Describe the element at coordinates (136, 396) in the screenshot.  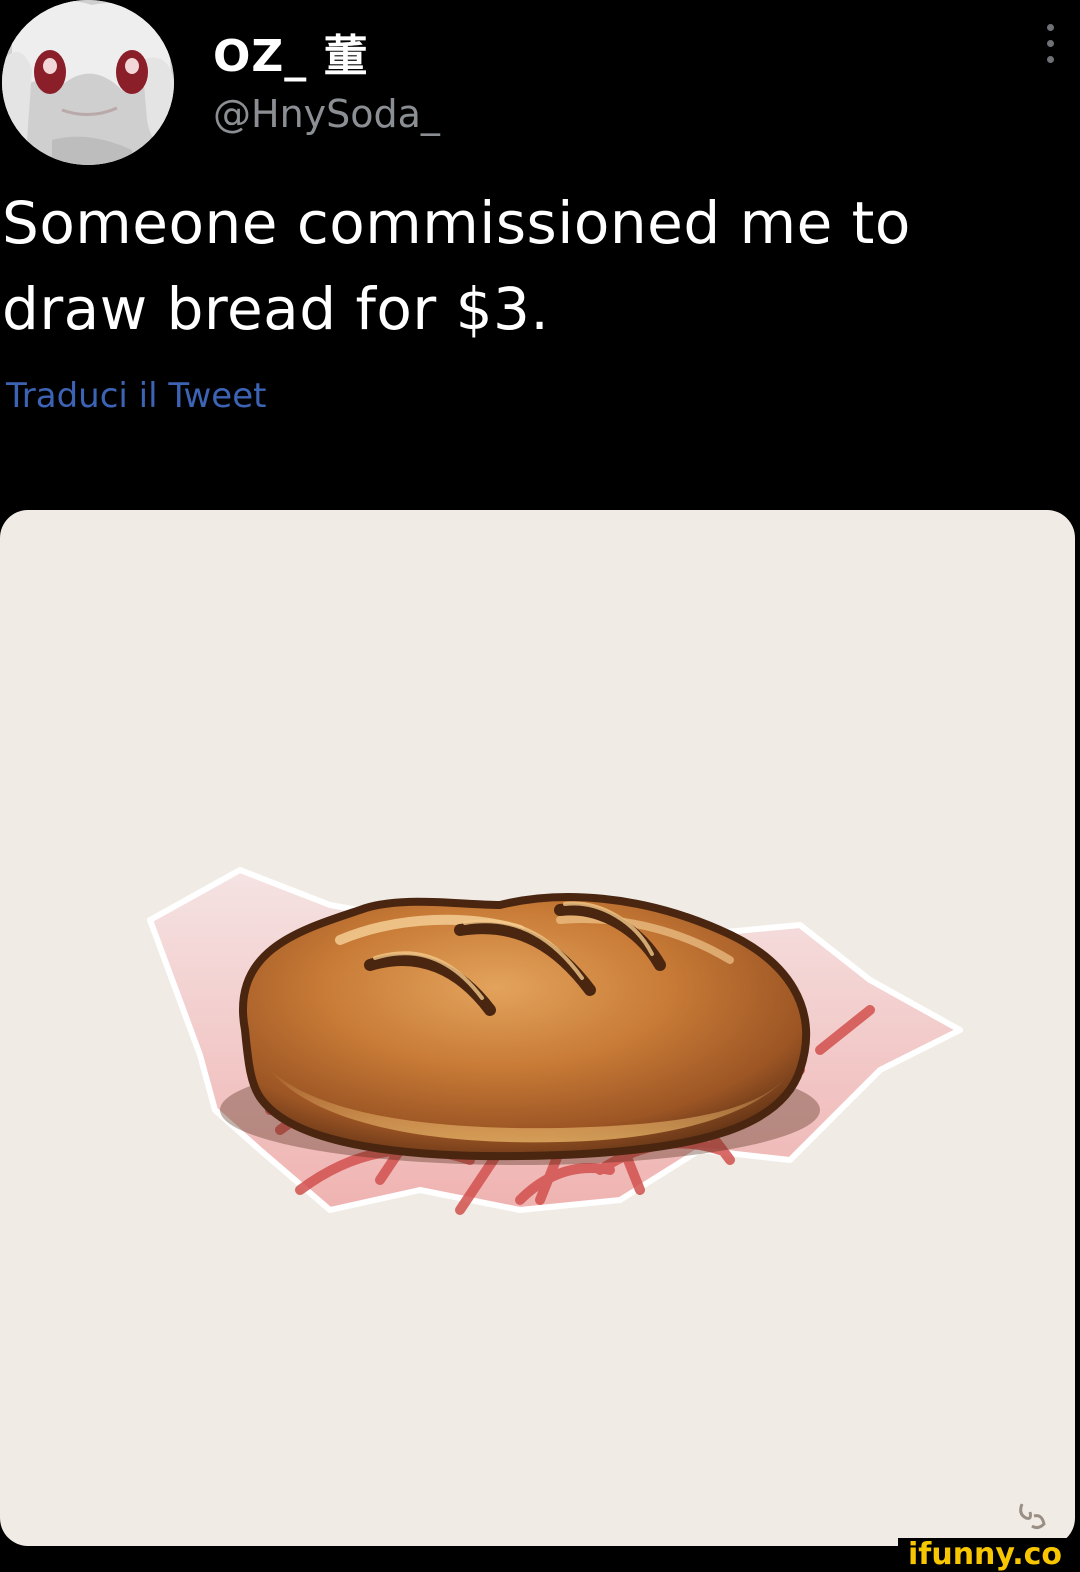
I see `translate-tweet-link: Traduci il Tweet` at that location.